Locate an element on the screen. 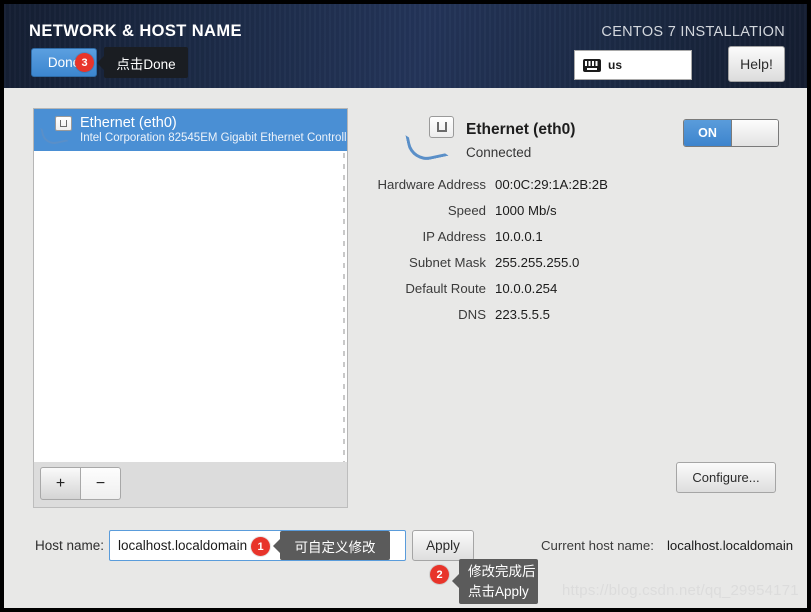 This screenshot has height=612, width=811. annotation-badge-apply: 2 is located at coordinates (439, 574).